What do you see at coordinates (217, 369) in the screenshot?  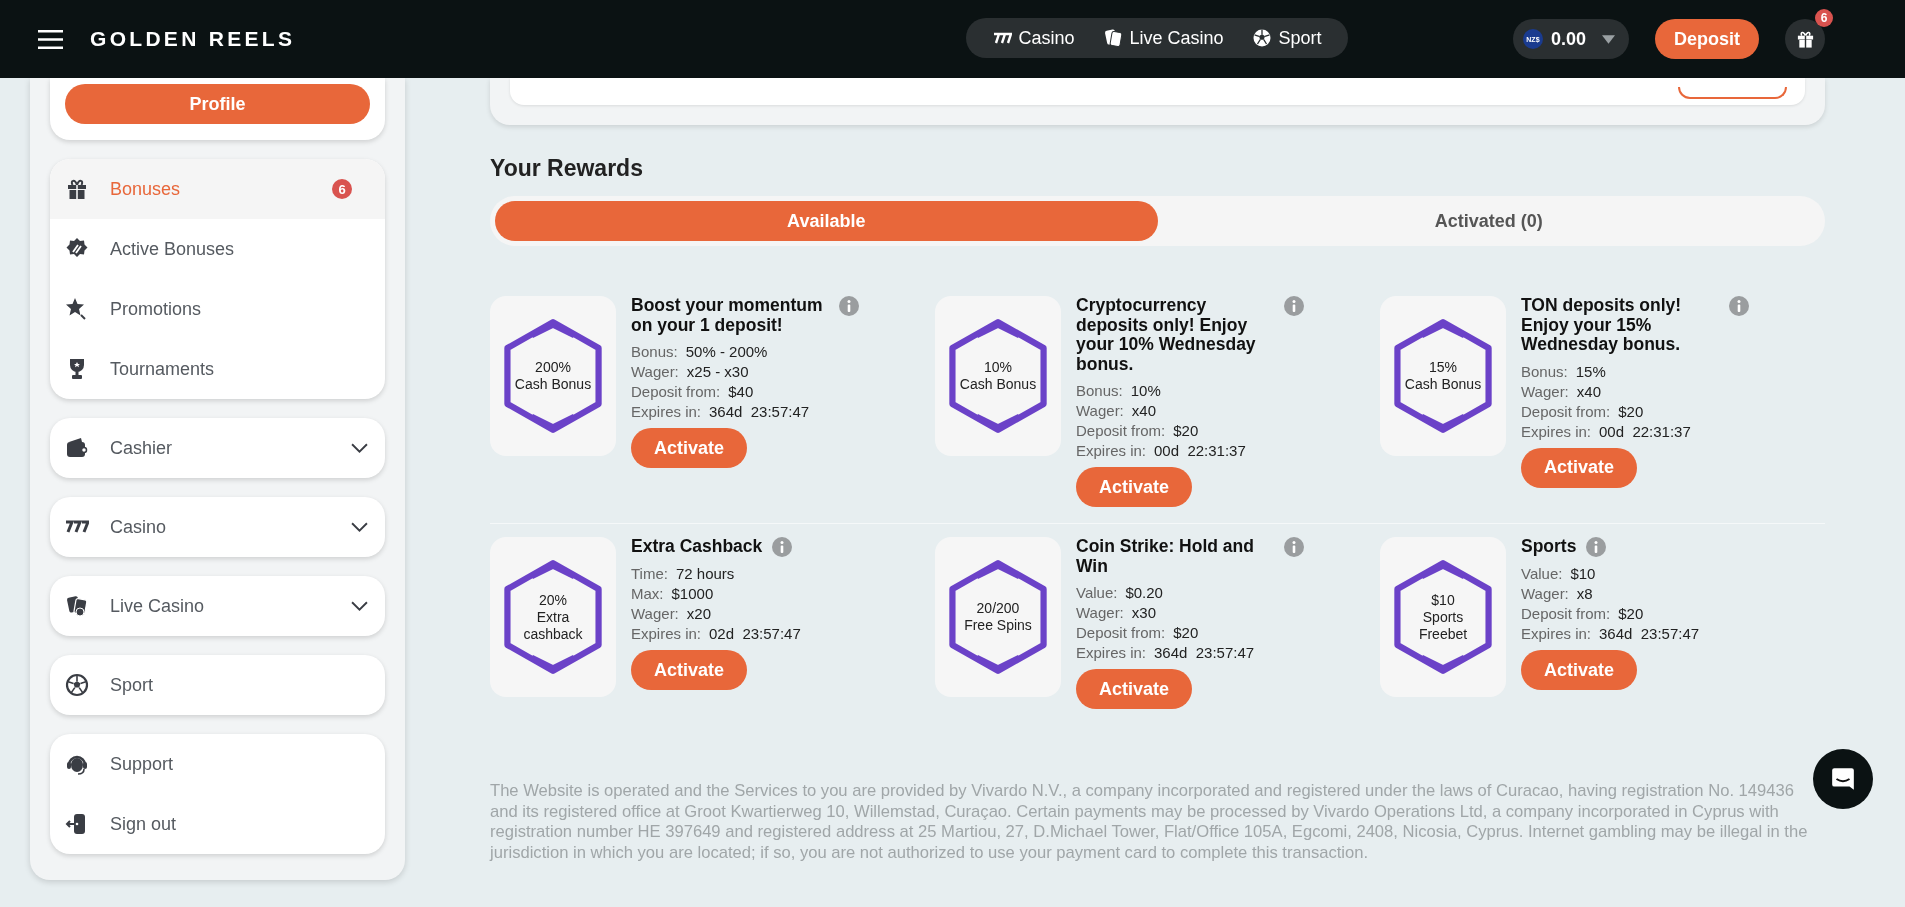 I see `sidebar-item: Tournaments` at bounding box center [217, 369].